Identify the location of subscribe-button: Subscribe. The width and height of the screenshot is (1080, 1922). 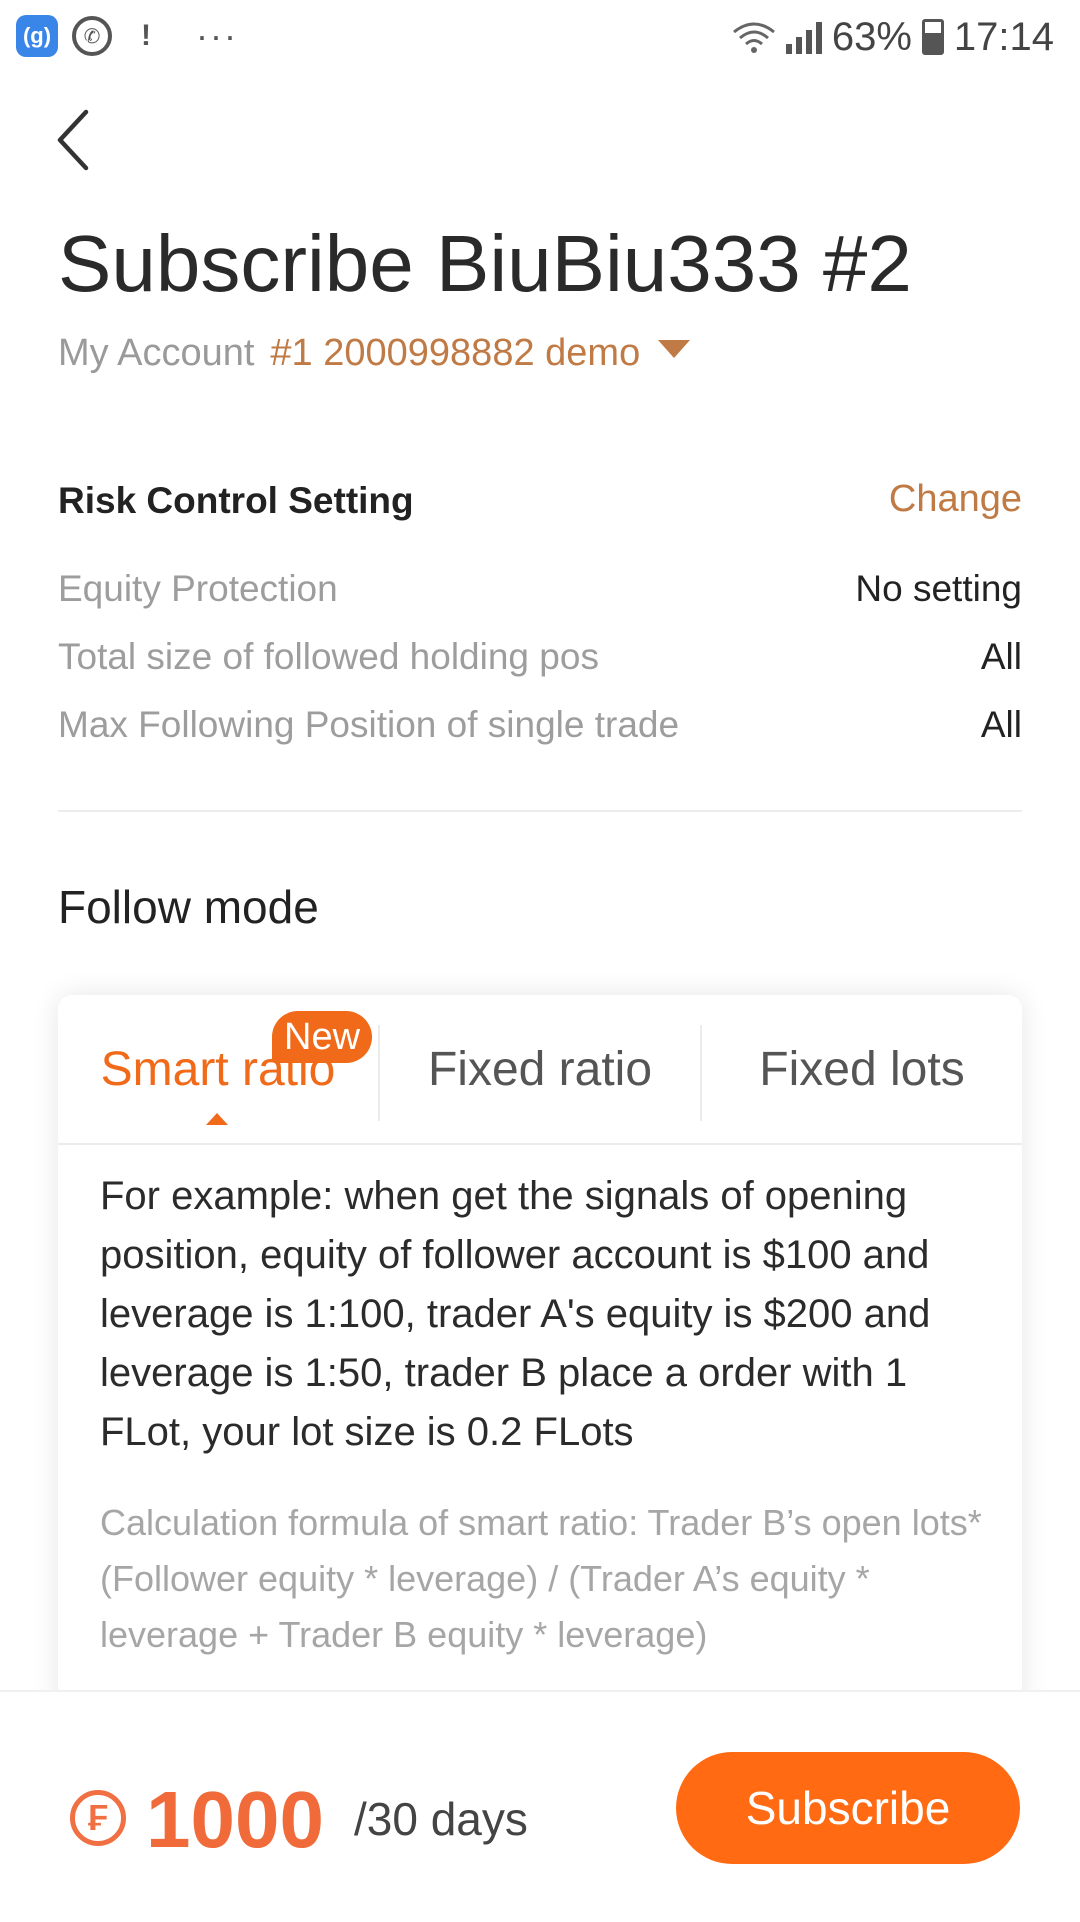
(848, 1808).